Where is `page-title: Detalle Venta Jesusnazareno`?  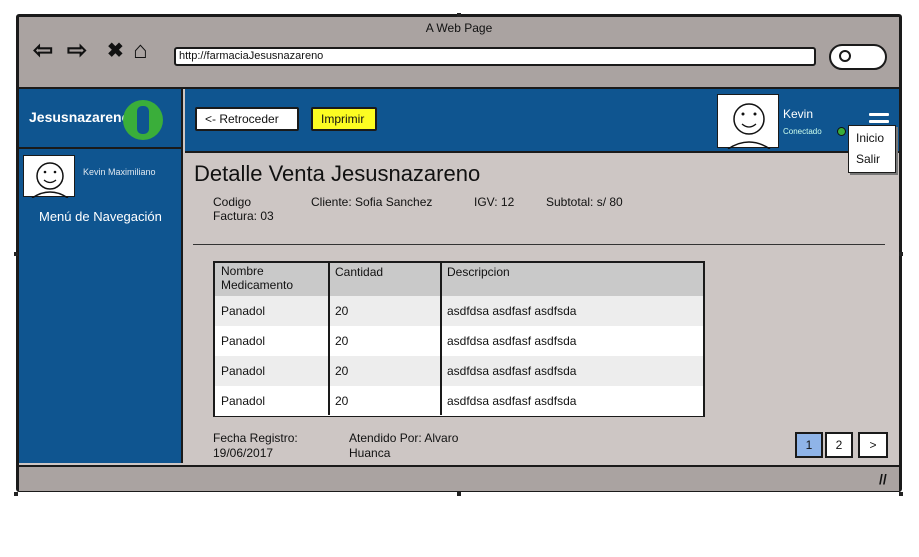 page-title: Detalle Venta Jesusnazareno is located at coordinates (337, 173).